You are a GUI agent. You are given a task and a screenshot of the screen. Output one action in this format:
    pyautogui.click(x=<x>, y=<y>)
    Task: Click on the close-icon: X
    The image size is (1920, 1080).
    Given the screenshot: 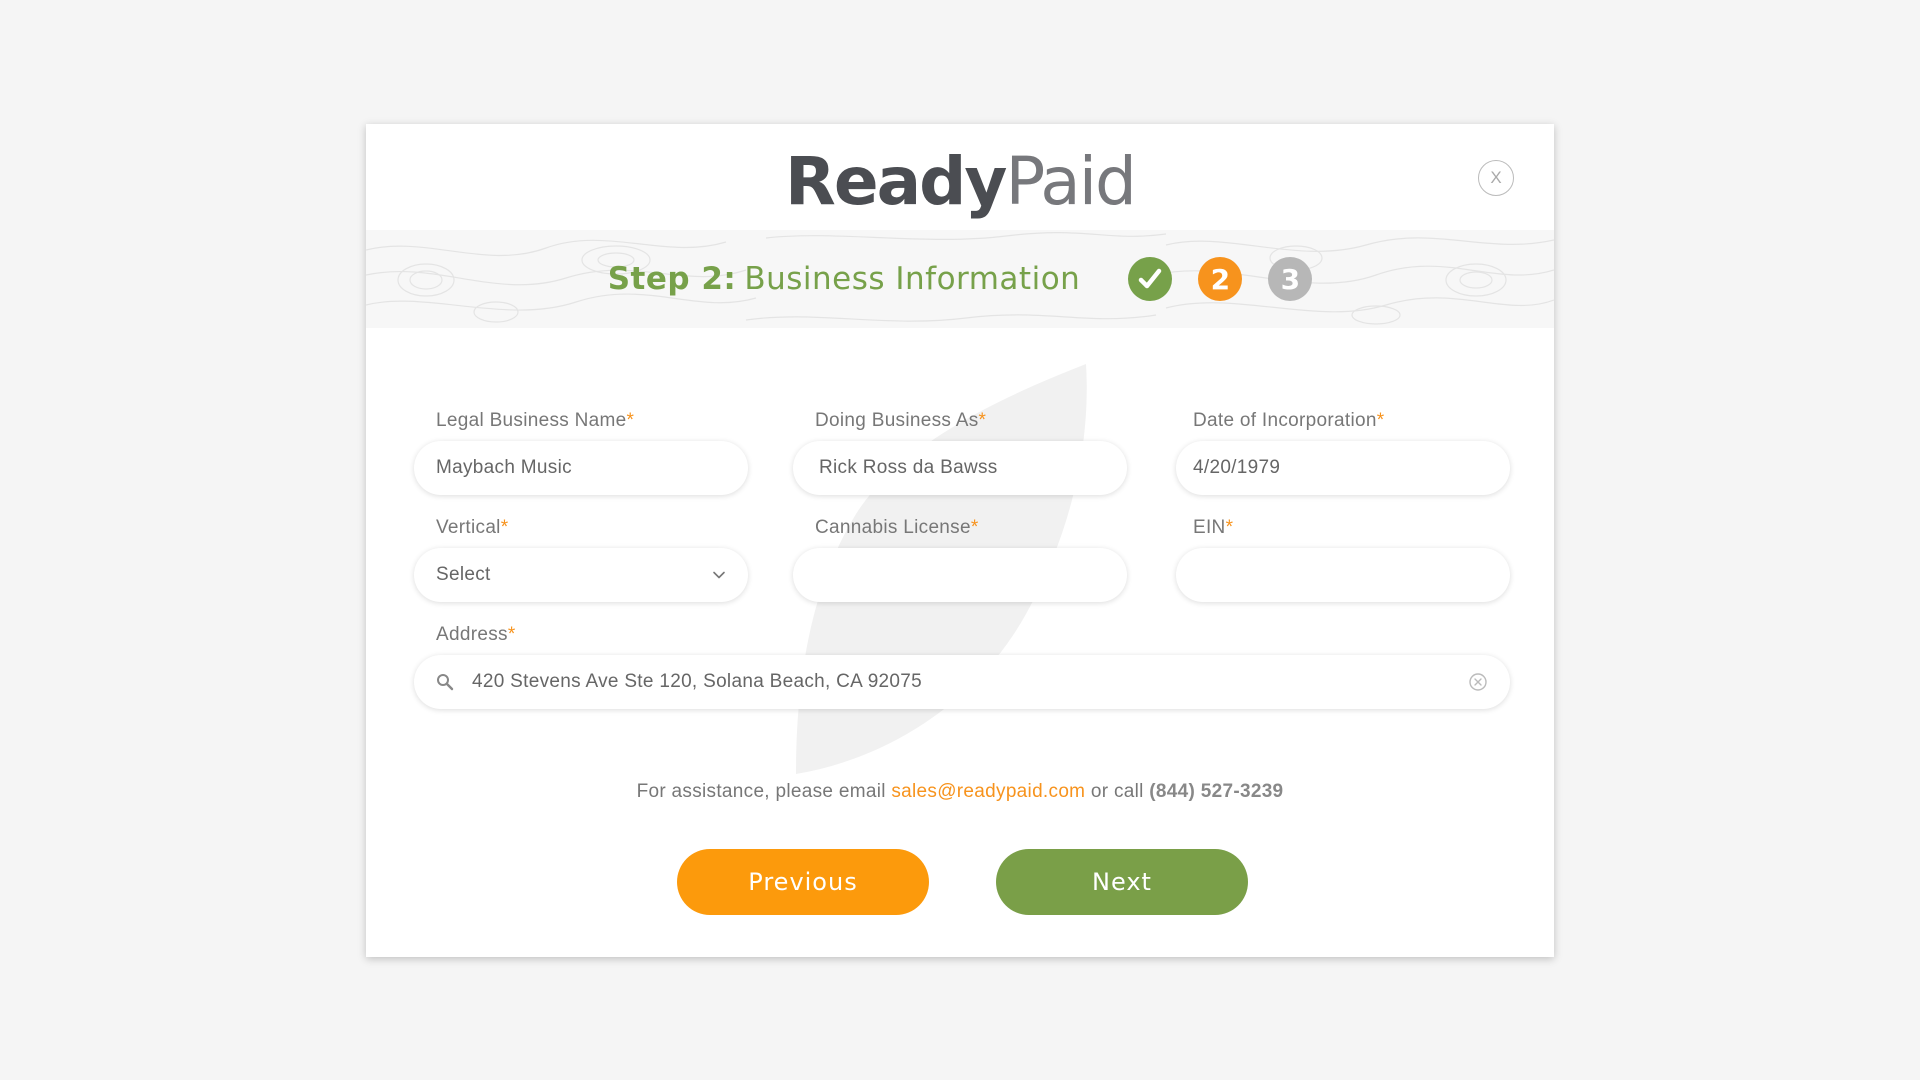 What is the action you would take?
    pyautogui.click(x=1496, y=177)
    